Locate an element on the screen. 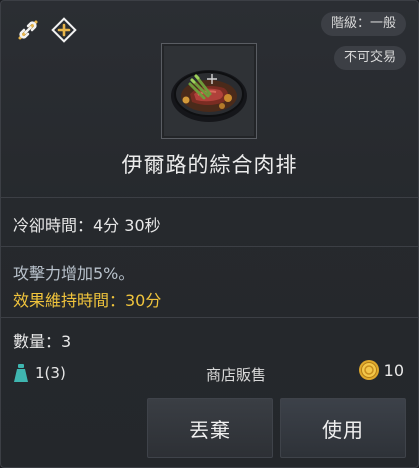 Image resolution: width=419 pixels, height=468 pixels. weight-info: 1(3) is located at coordinates (39, 373).